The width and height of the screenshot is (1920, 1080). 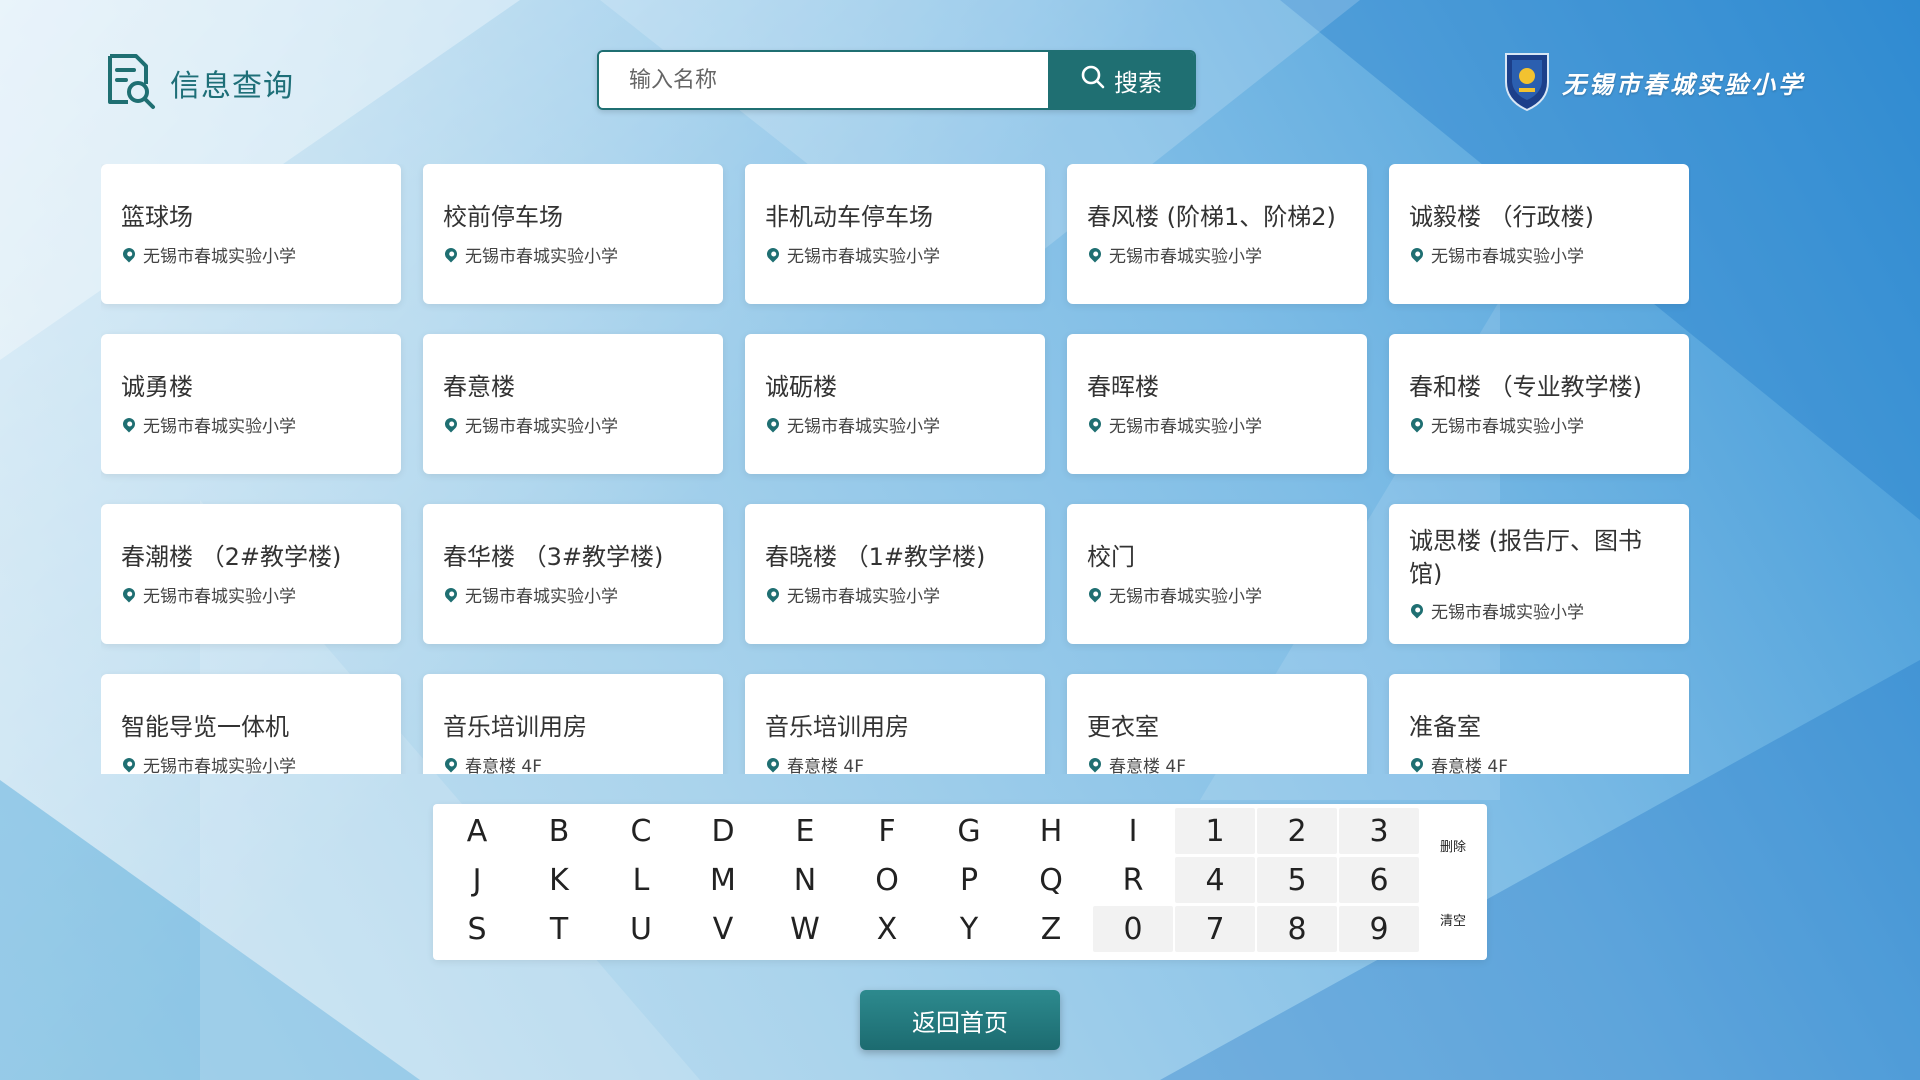 I want to click on key-a: A, so click(x=477, y=831).